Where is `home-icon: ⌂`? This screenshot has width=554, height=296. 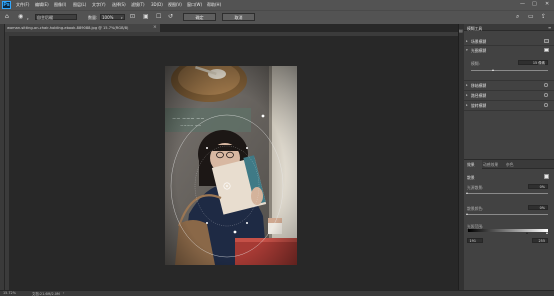
home-icon: ⌂ is located at coordinates (7, 17).